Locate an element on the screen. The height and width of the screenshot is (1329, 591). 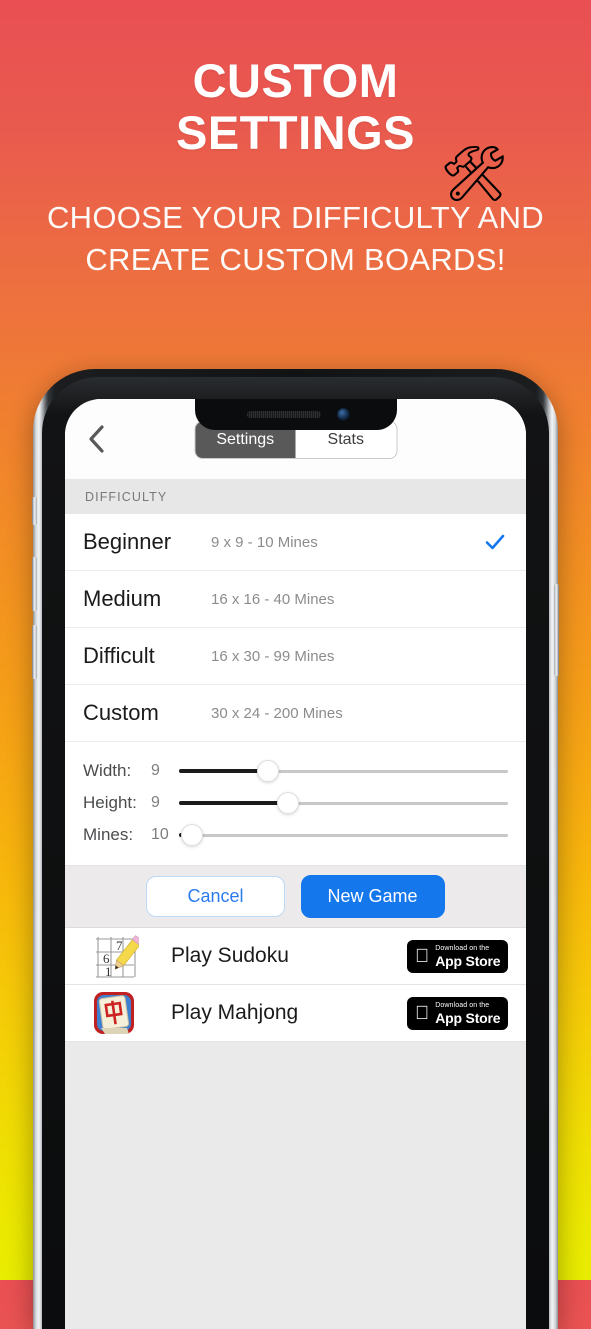
slider-row-mines: Mines: 10 is located at coordinates (295, 835).